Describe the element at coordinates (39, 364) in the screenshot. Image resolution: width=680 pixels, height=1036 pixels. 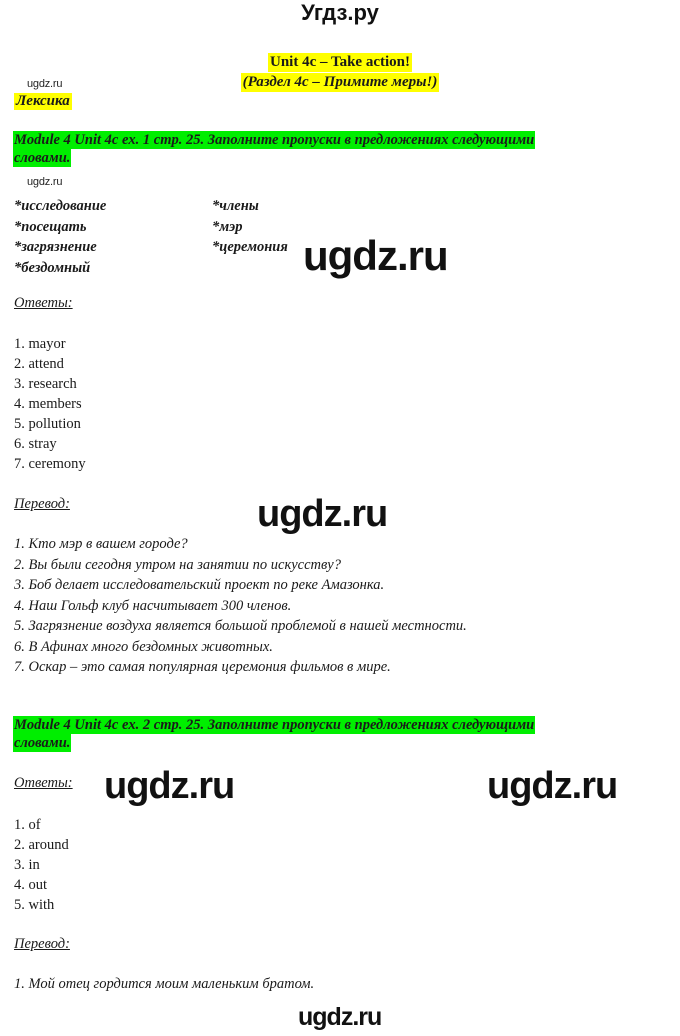
I see `answer-item: 2. attend` at that location.